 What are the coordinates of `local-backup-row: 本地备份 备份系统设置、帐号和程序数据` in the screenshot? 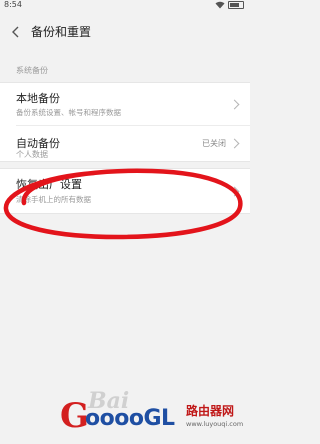 It's located at (125, 104).